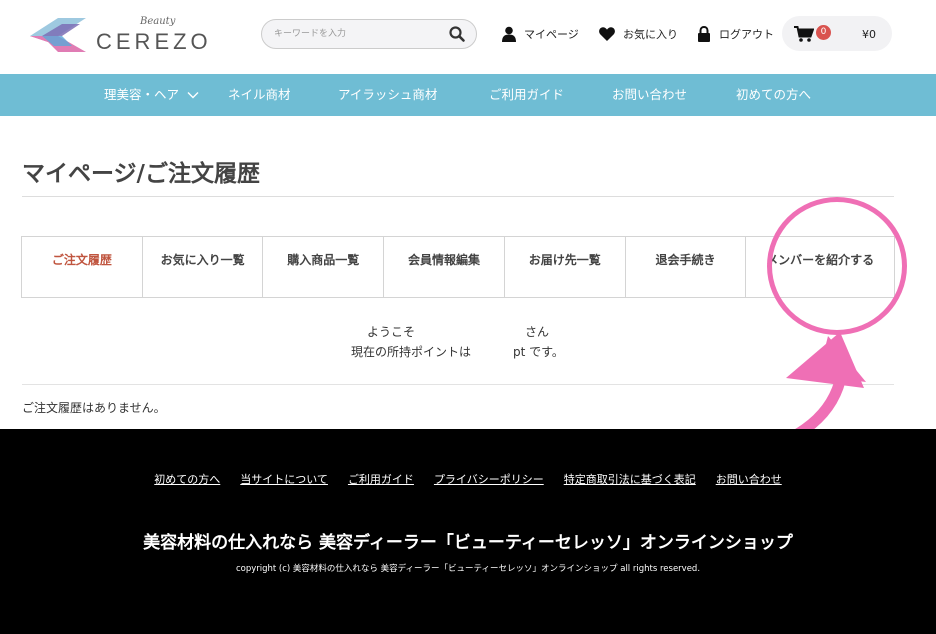  I want to click on logout-link: ログアウト, so click(735, 34).